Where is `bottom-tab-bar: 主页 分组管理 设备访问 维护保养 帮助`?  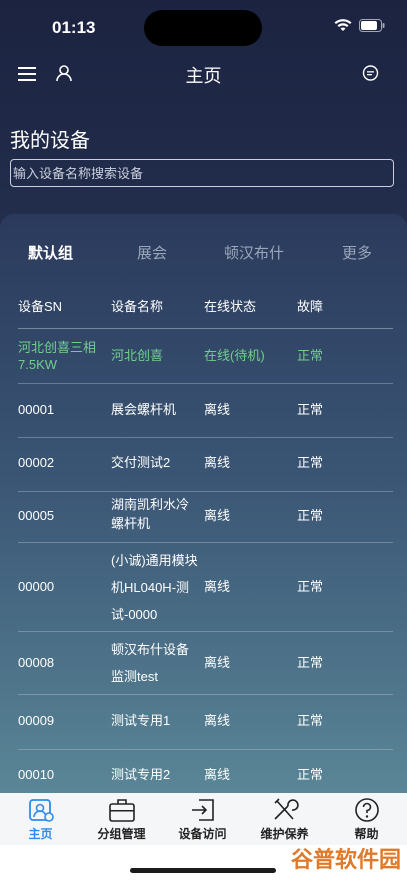 bottom-tab-bar: 主页 分组管理 设备访问 维护保养 帮助 is located at coordinates (203, 819).